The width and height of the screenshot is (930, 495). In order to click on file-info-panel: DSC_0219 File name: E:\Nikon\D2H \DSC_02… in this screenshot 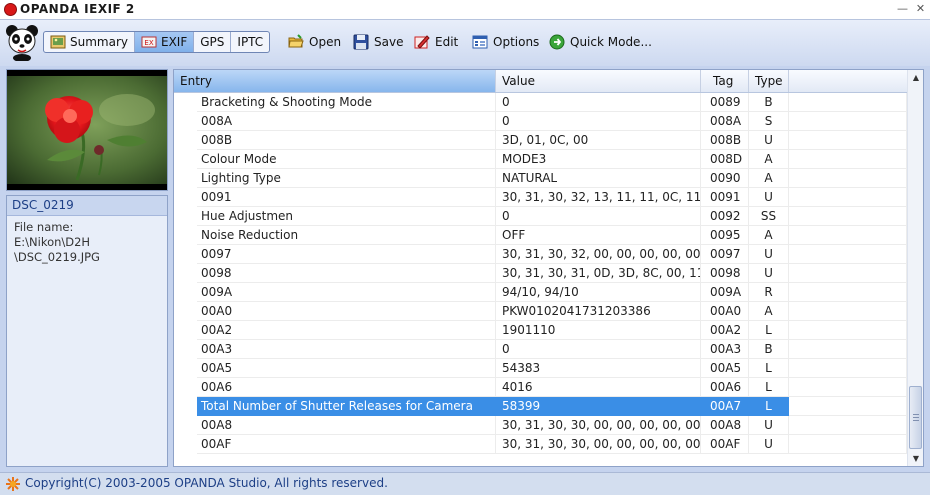, I will do `click(87, 331)`.